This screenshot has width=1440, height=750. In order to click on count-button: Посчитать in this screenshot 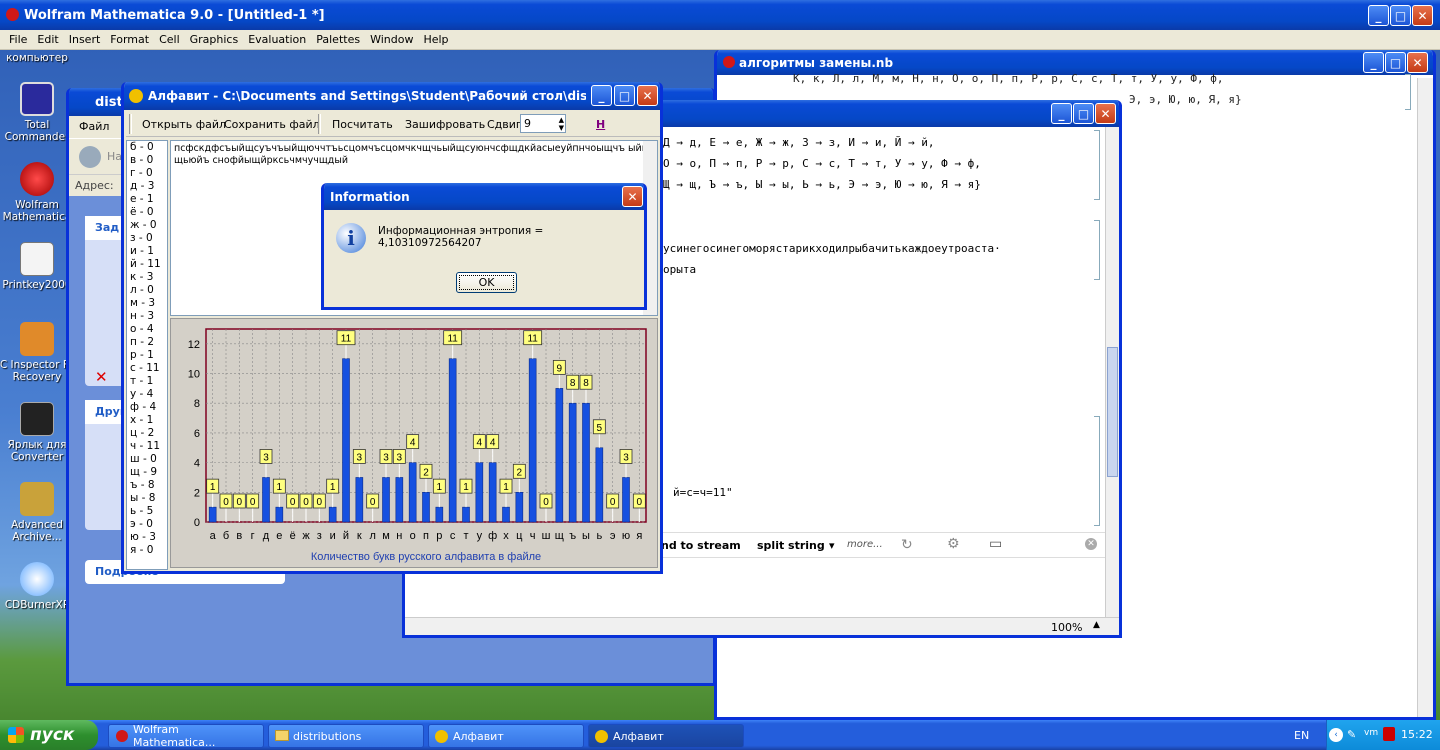, I will do `click(362, 124)`.